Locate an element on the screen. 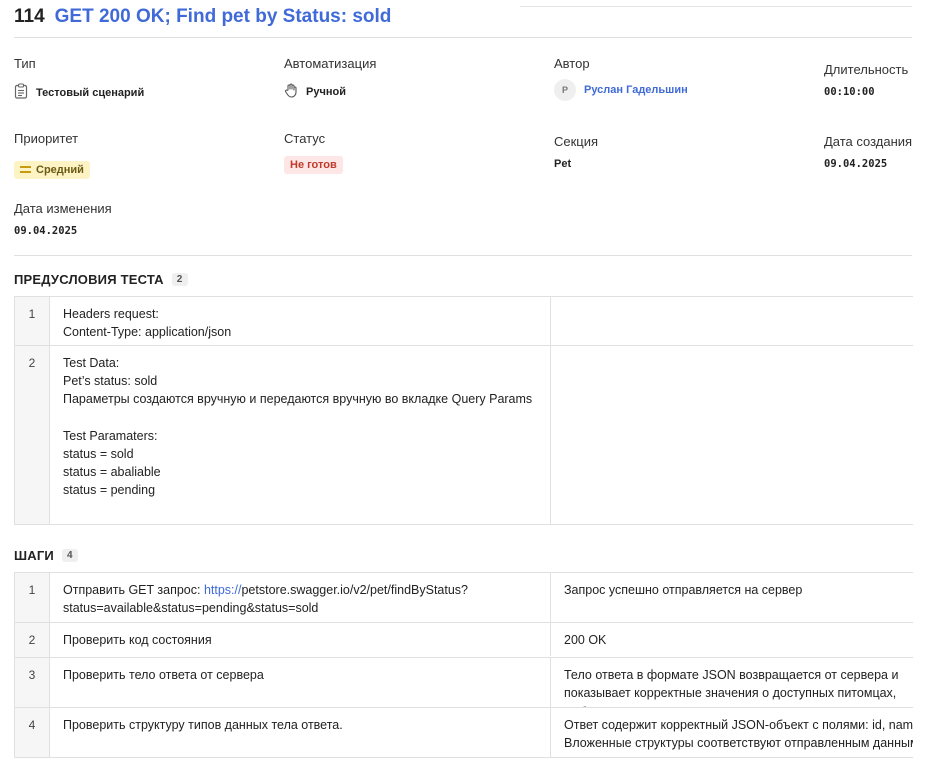 This screenshot has height=764, width=928. field-modified: Дата изменения 09.04.2025 is located at coordinates (63, 219).